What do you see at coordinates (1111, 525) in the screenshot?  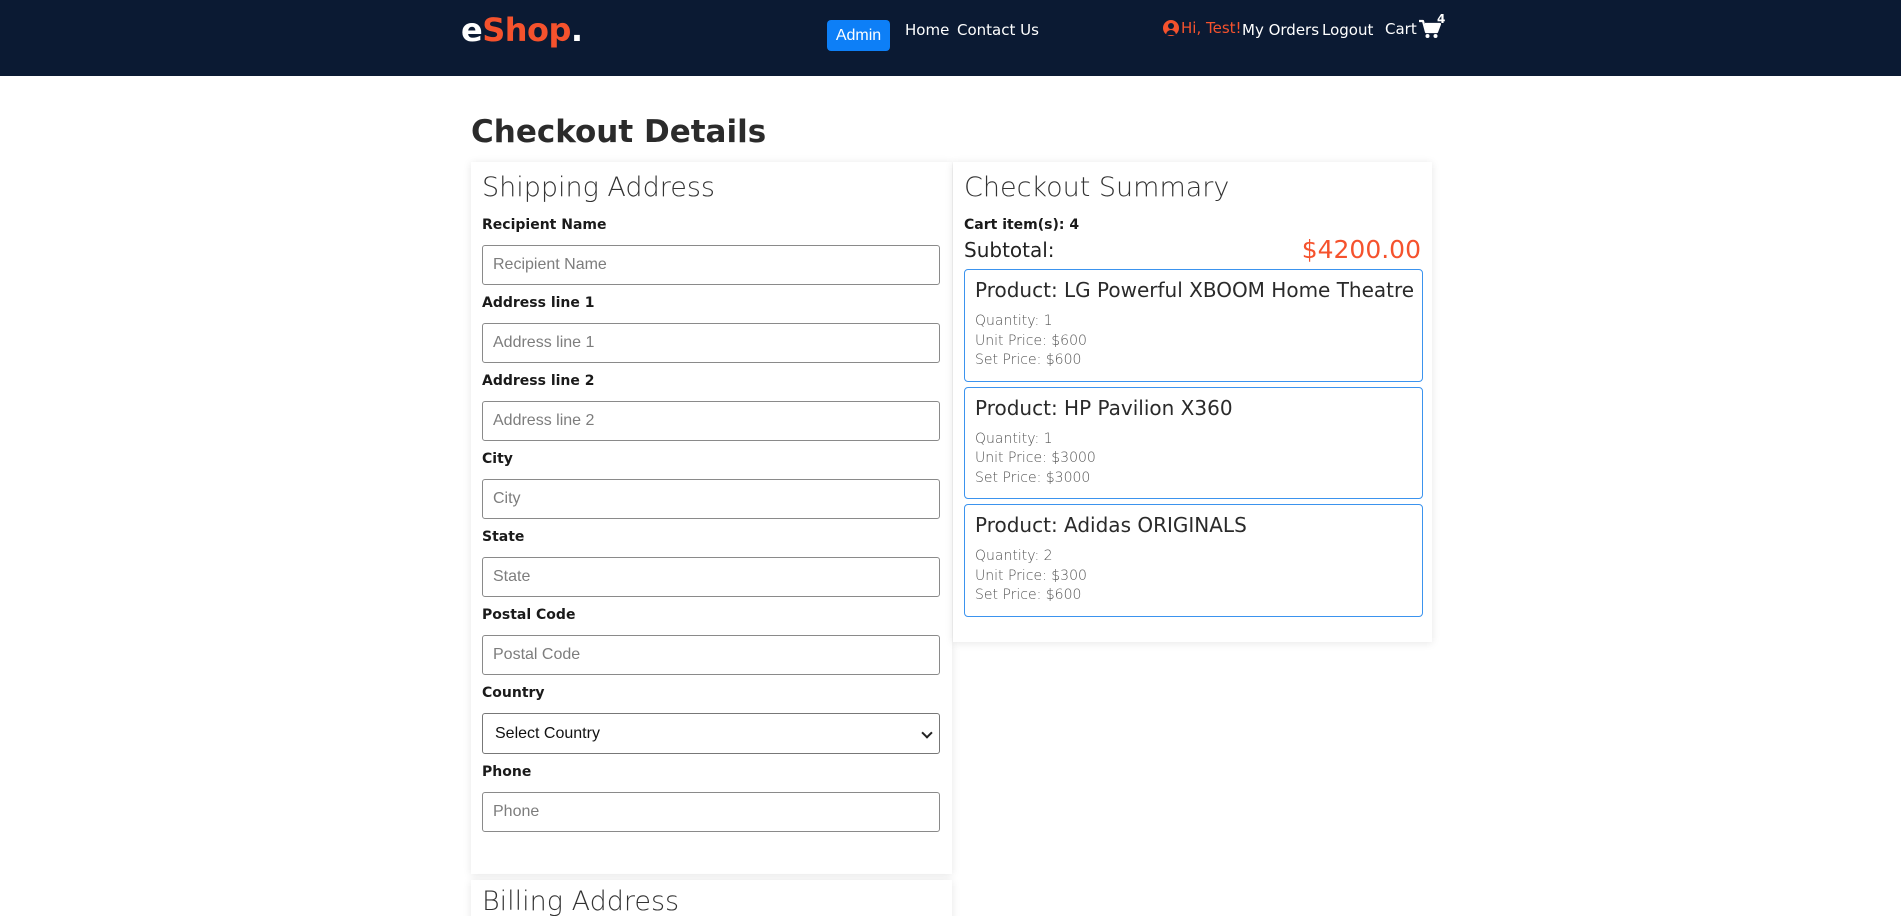 I see `product-name: Product: Adidas ORIGINALS` at bounding box center [1111, 525].